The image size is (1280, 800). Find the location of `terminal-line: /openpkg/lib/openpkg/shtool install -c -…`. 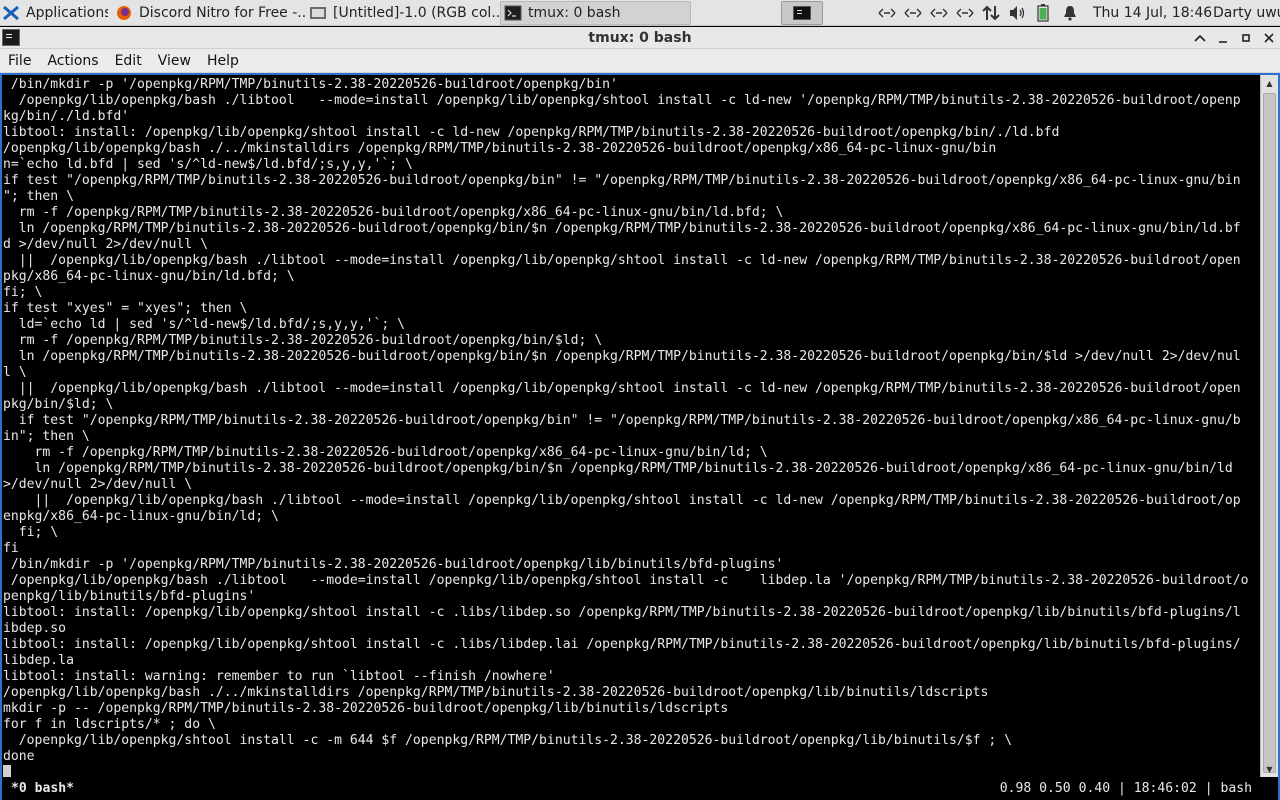

terminal-line: /openpkg/lib/openpkg/shtool install -c -… is located at coordinates (508, 740).